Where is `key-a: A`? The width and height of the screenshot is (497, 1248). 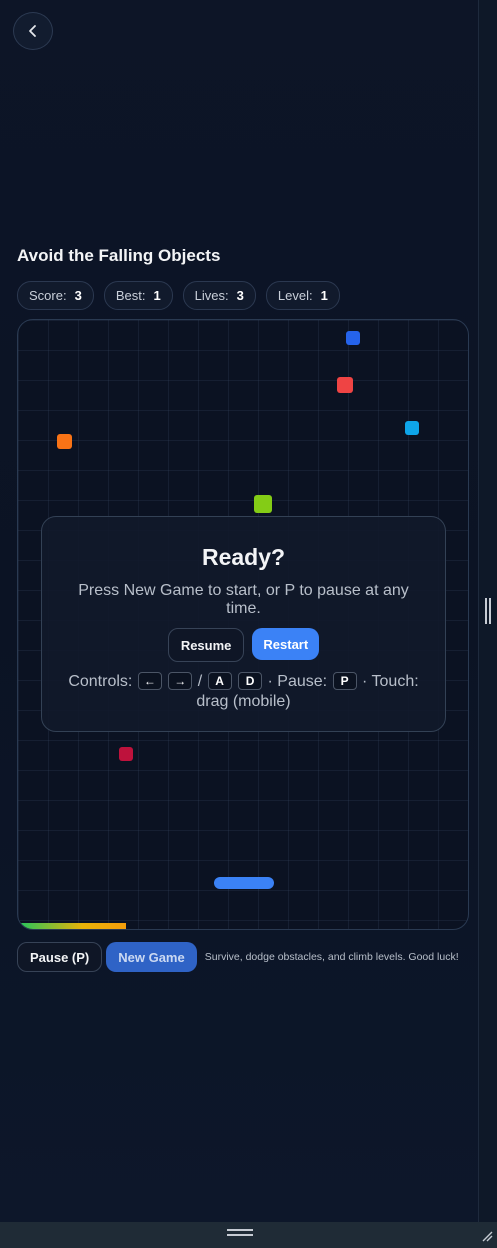
key-a: A is located at coordinates (219, 681).